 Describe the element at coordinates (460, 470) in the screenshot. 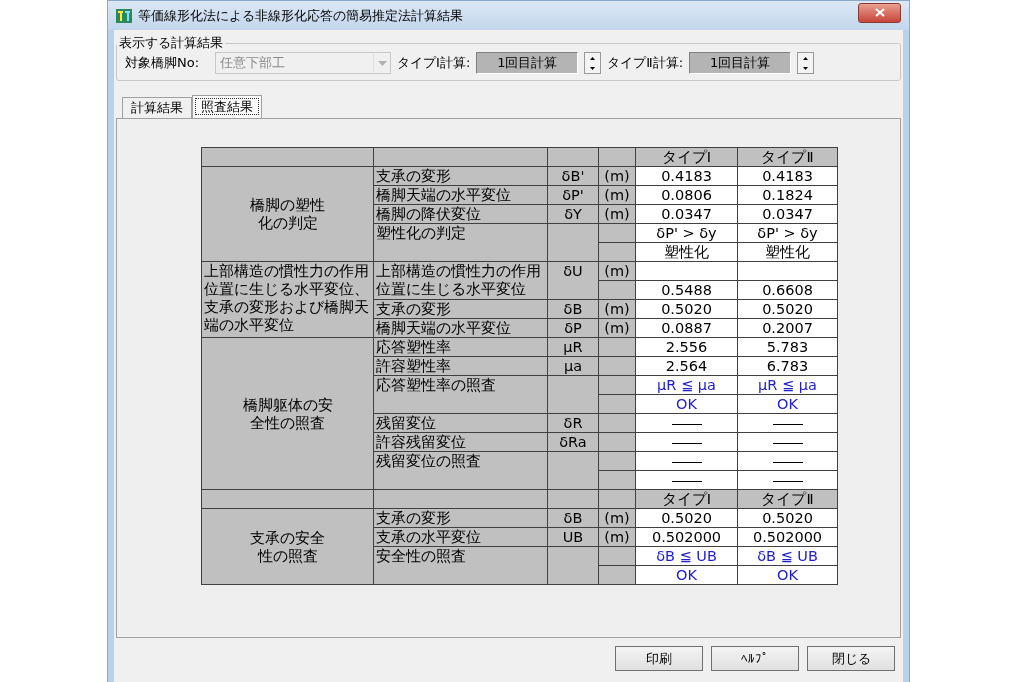

I see `item-cell: 残留変位の照査` at that location.